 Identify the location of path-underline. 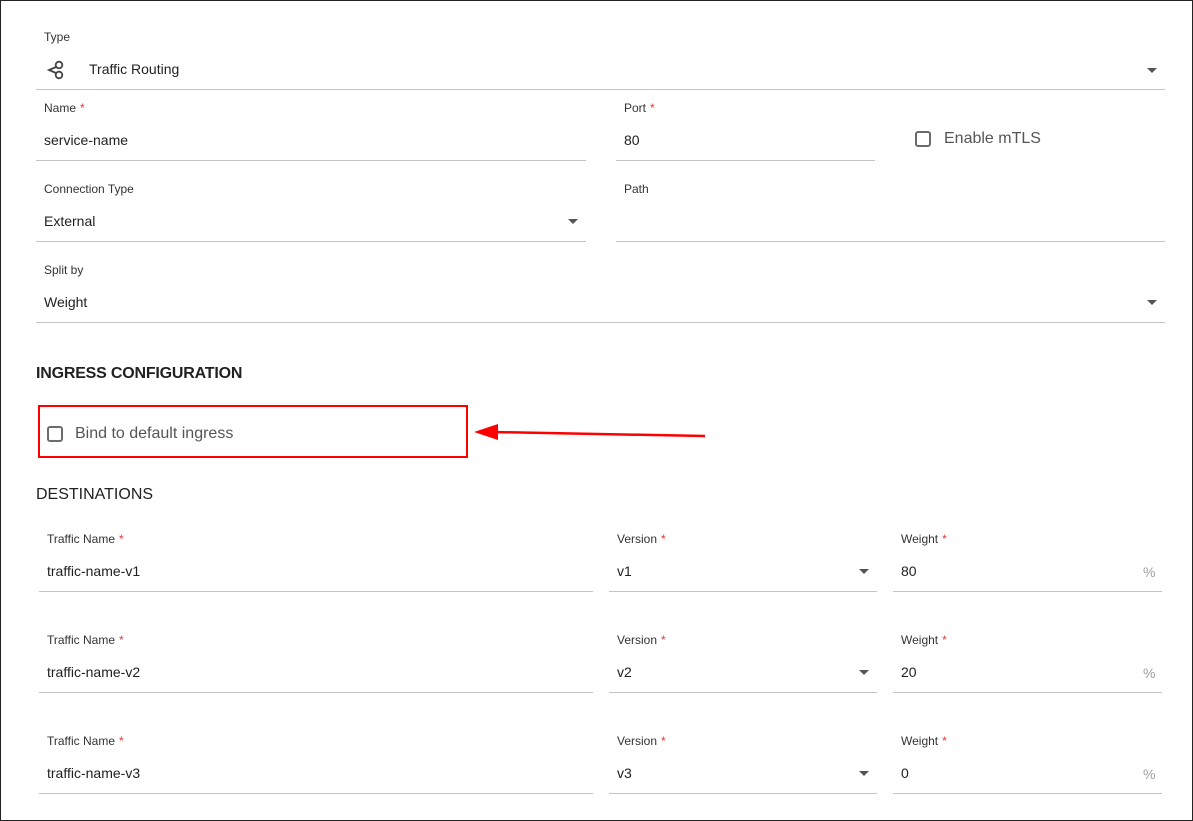
(890, 241).